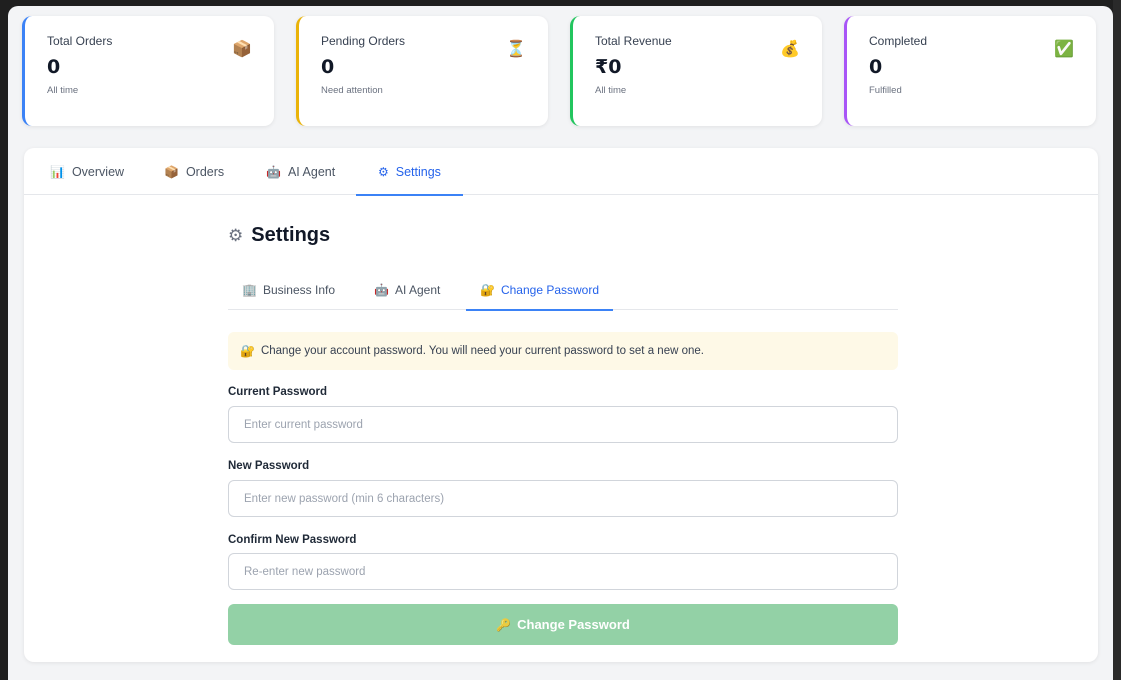 The image size is (1121, 680). I want to click on tab-label: Overview, so click(98, 171).